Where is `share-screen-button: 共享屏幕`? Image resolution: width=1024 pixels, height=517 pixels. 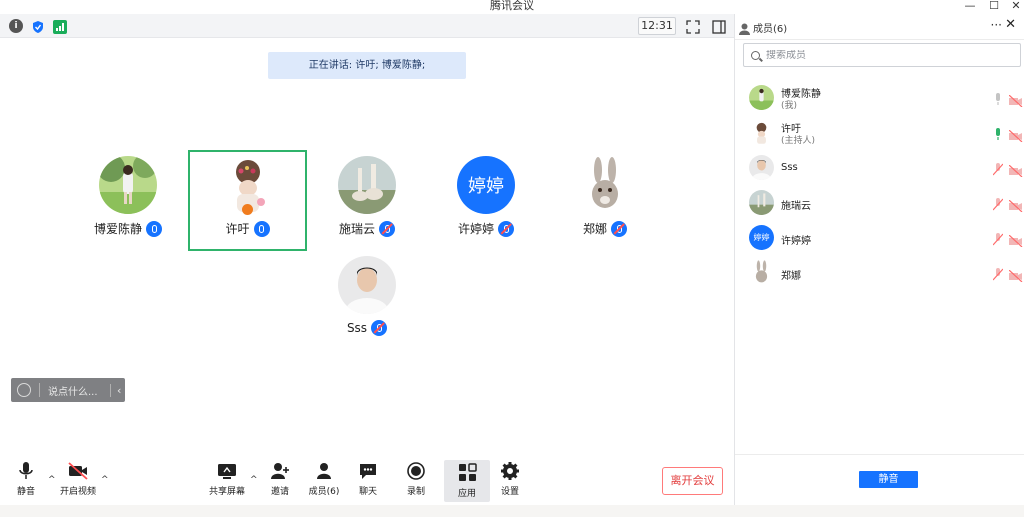
share-screen-button: 共享屏幕 is located at coordinates (227, 481).